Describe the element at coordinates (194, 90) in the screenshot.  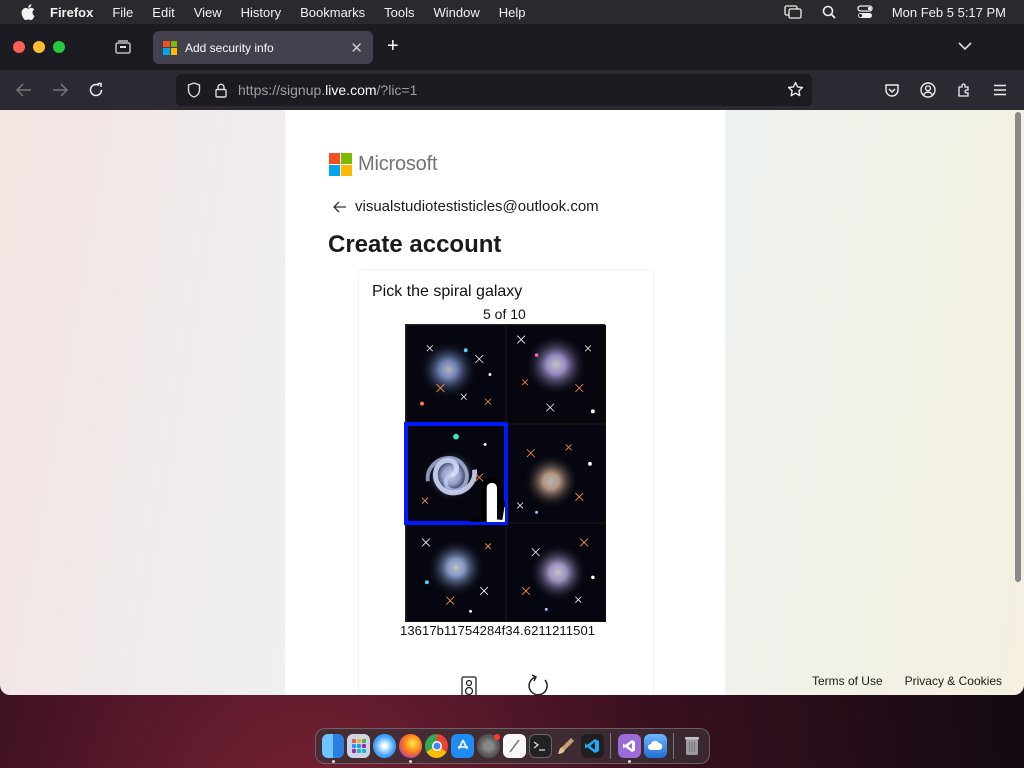
I see `tracking-protection-shield-icon` at that location.